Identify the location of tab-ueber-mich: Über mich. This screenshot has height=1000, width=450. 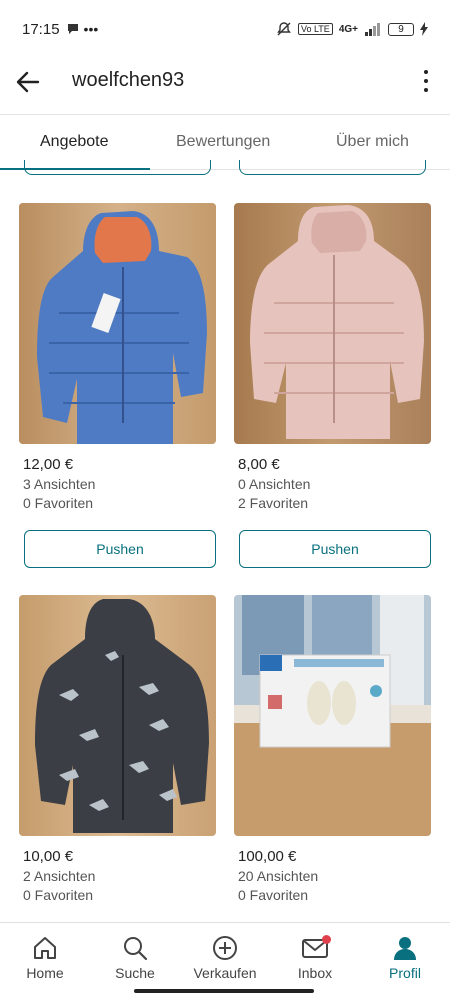
(372, 142).